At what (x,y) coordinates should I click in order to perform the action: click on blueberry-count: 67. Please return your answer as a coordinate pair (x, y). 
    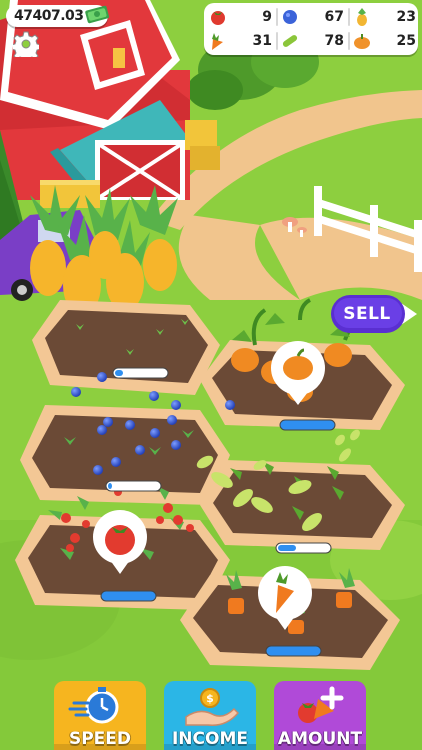
    Looking at the image, I should click on (334, 17).